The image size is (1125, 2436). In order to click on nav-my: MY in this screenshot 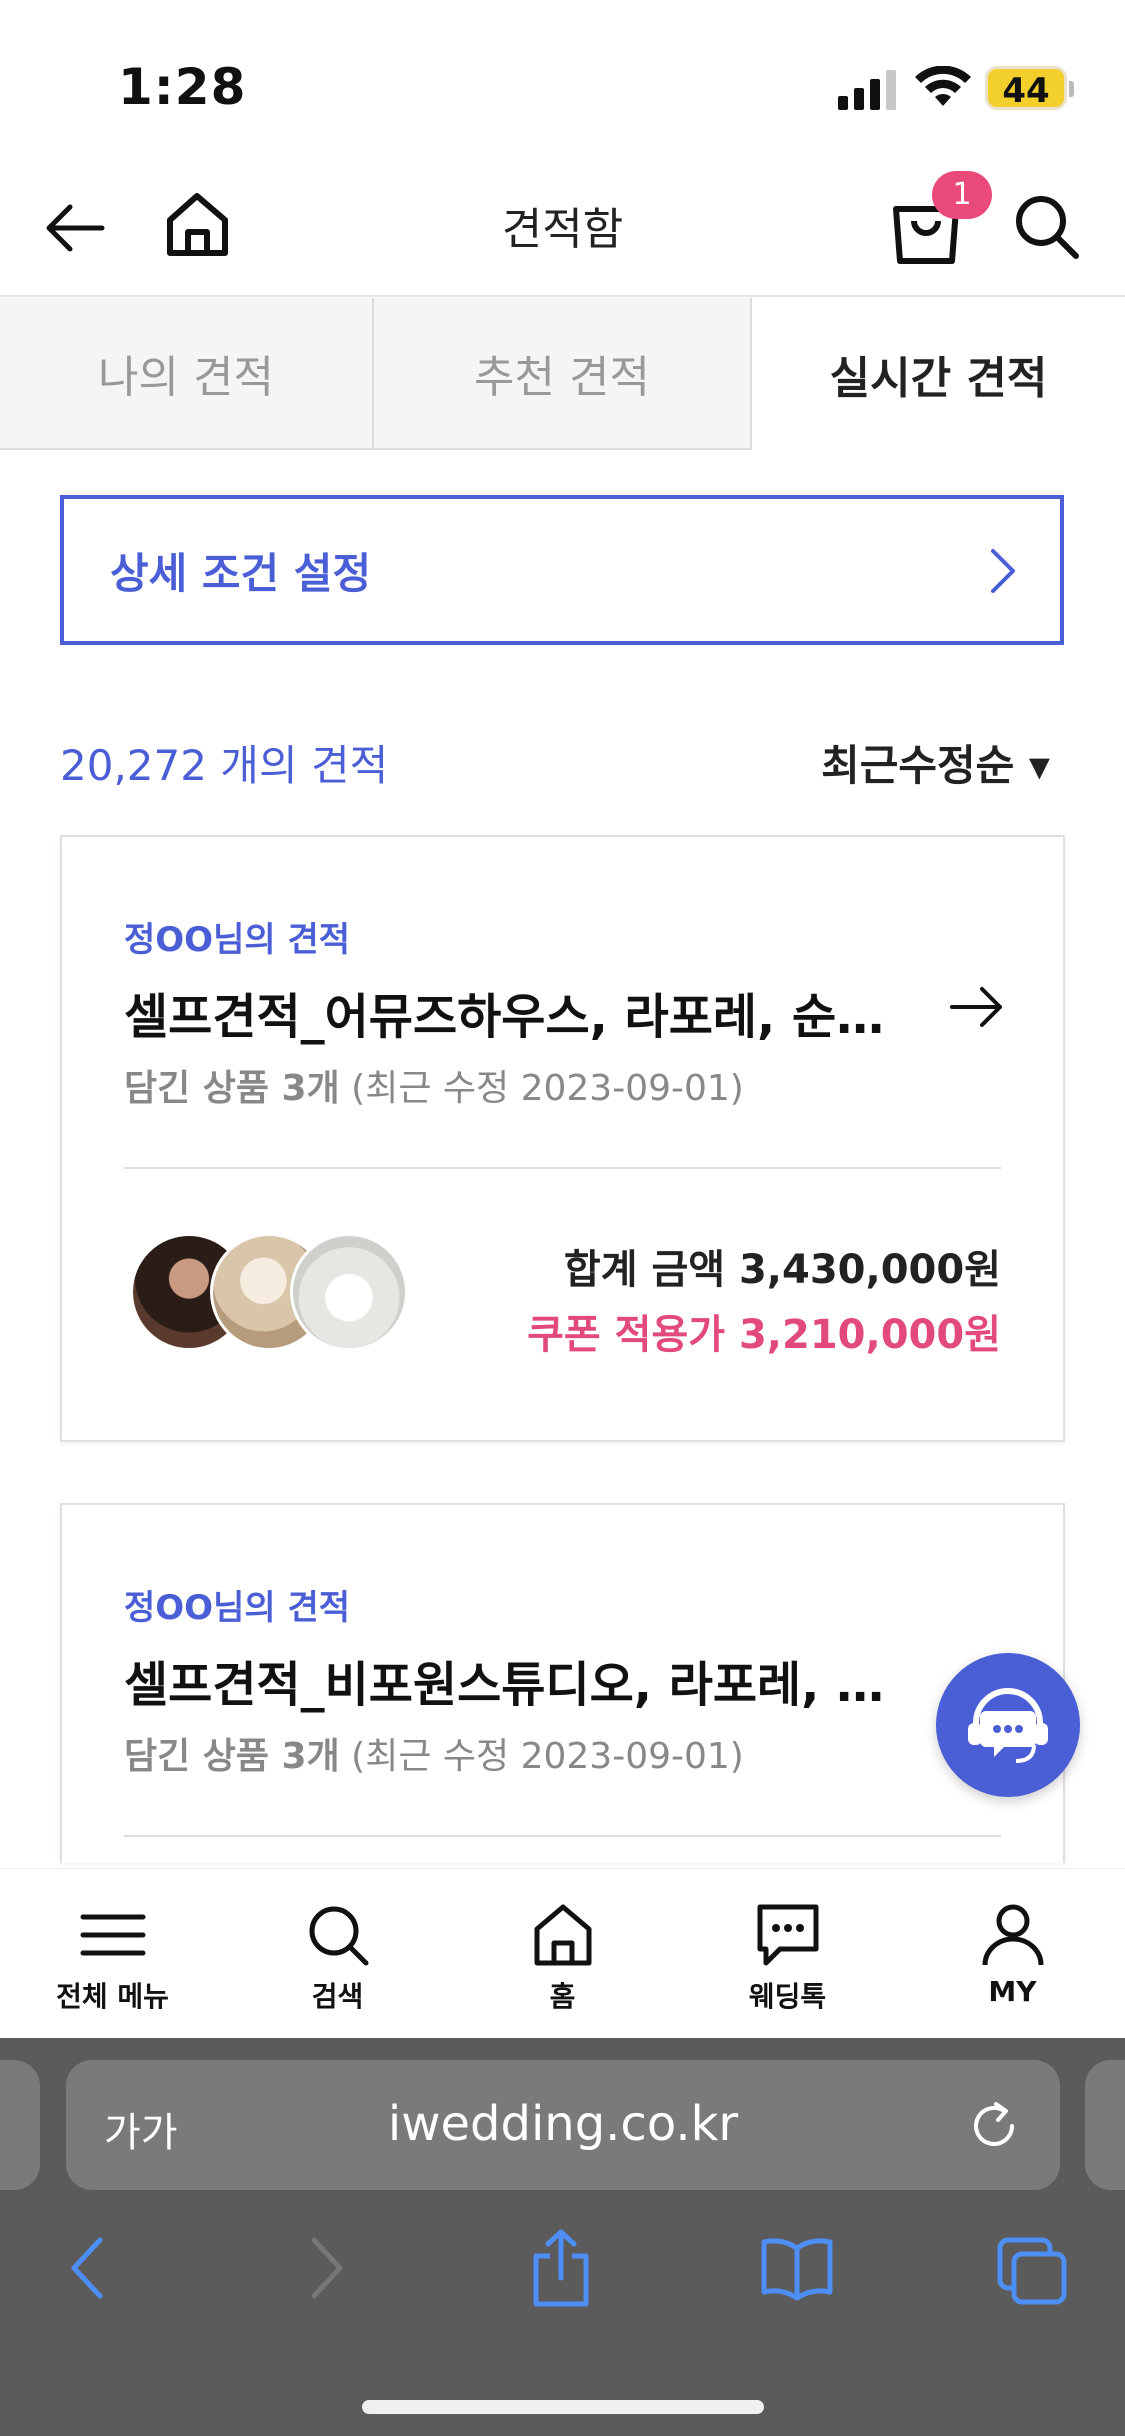, I will do `click(1012, 1953)`.